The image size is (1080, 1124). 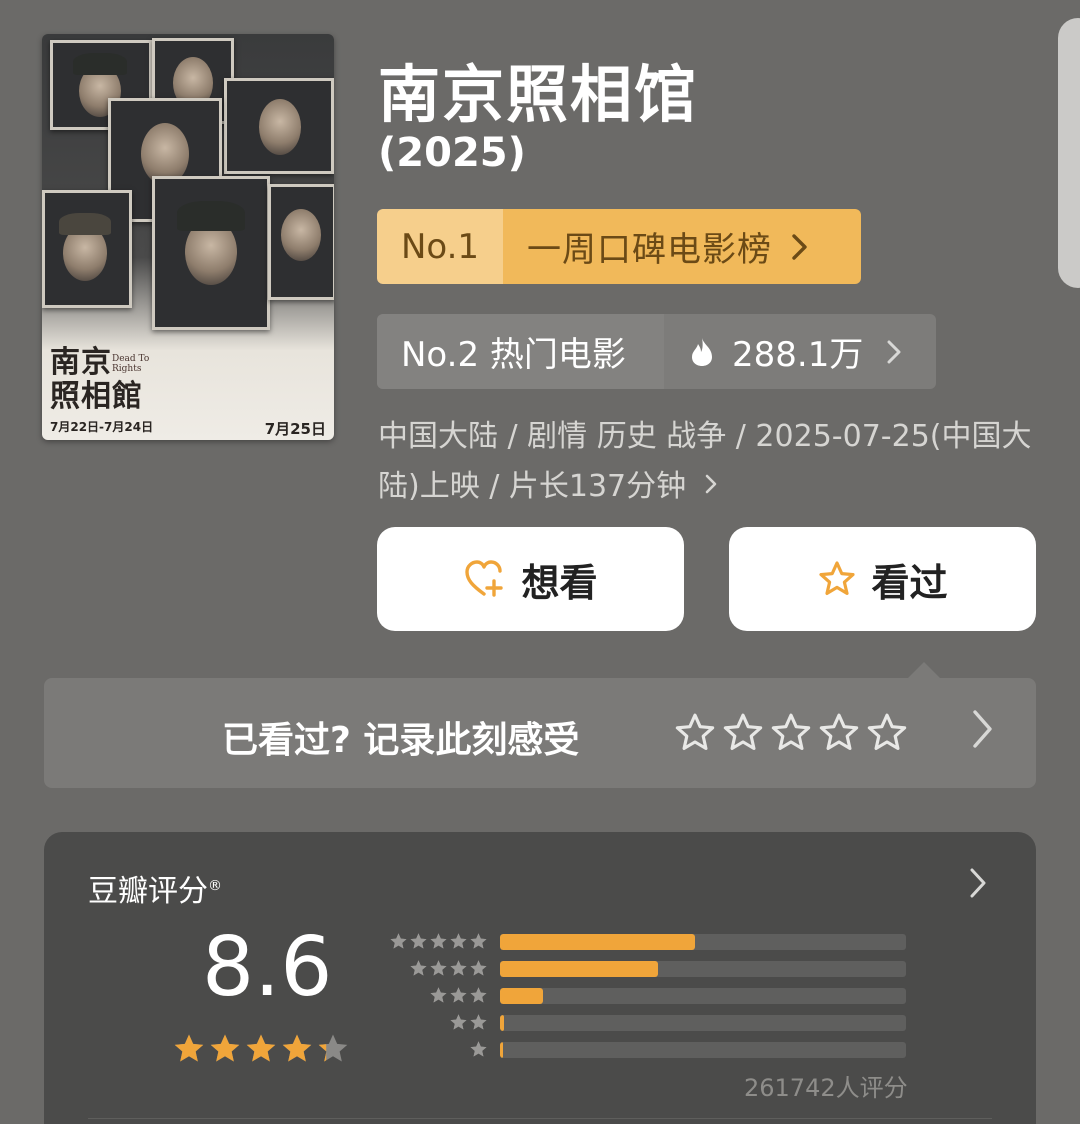 I want to click on poster-release-date: 7月25日, so click(x=295, y=429).